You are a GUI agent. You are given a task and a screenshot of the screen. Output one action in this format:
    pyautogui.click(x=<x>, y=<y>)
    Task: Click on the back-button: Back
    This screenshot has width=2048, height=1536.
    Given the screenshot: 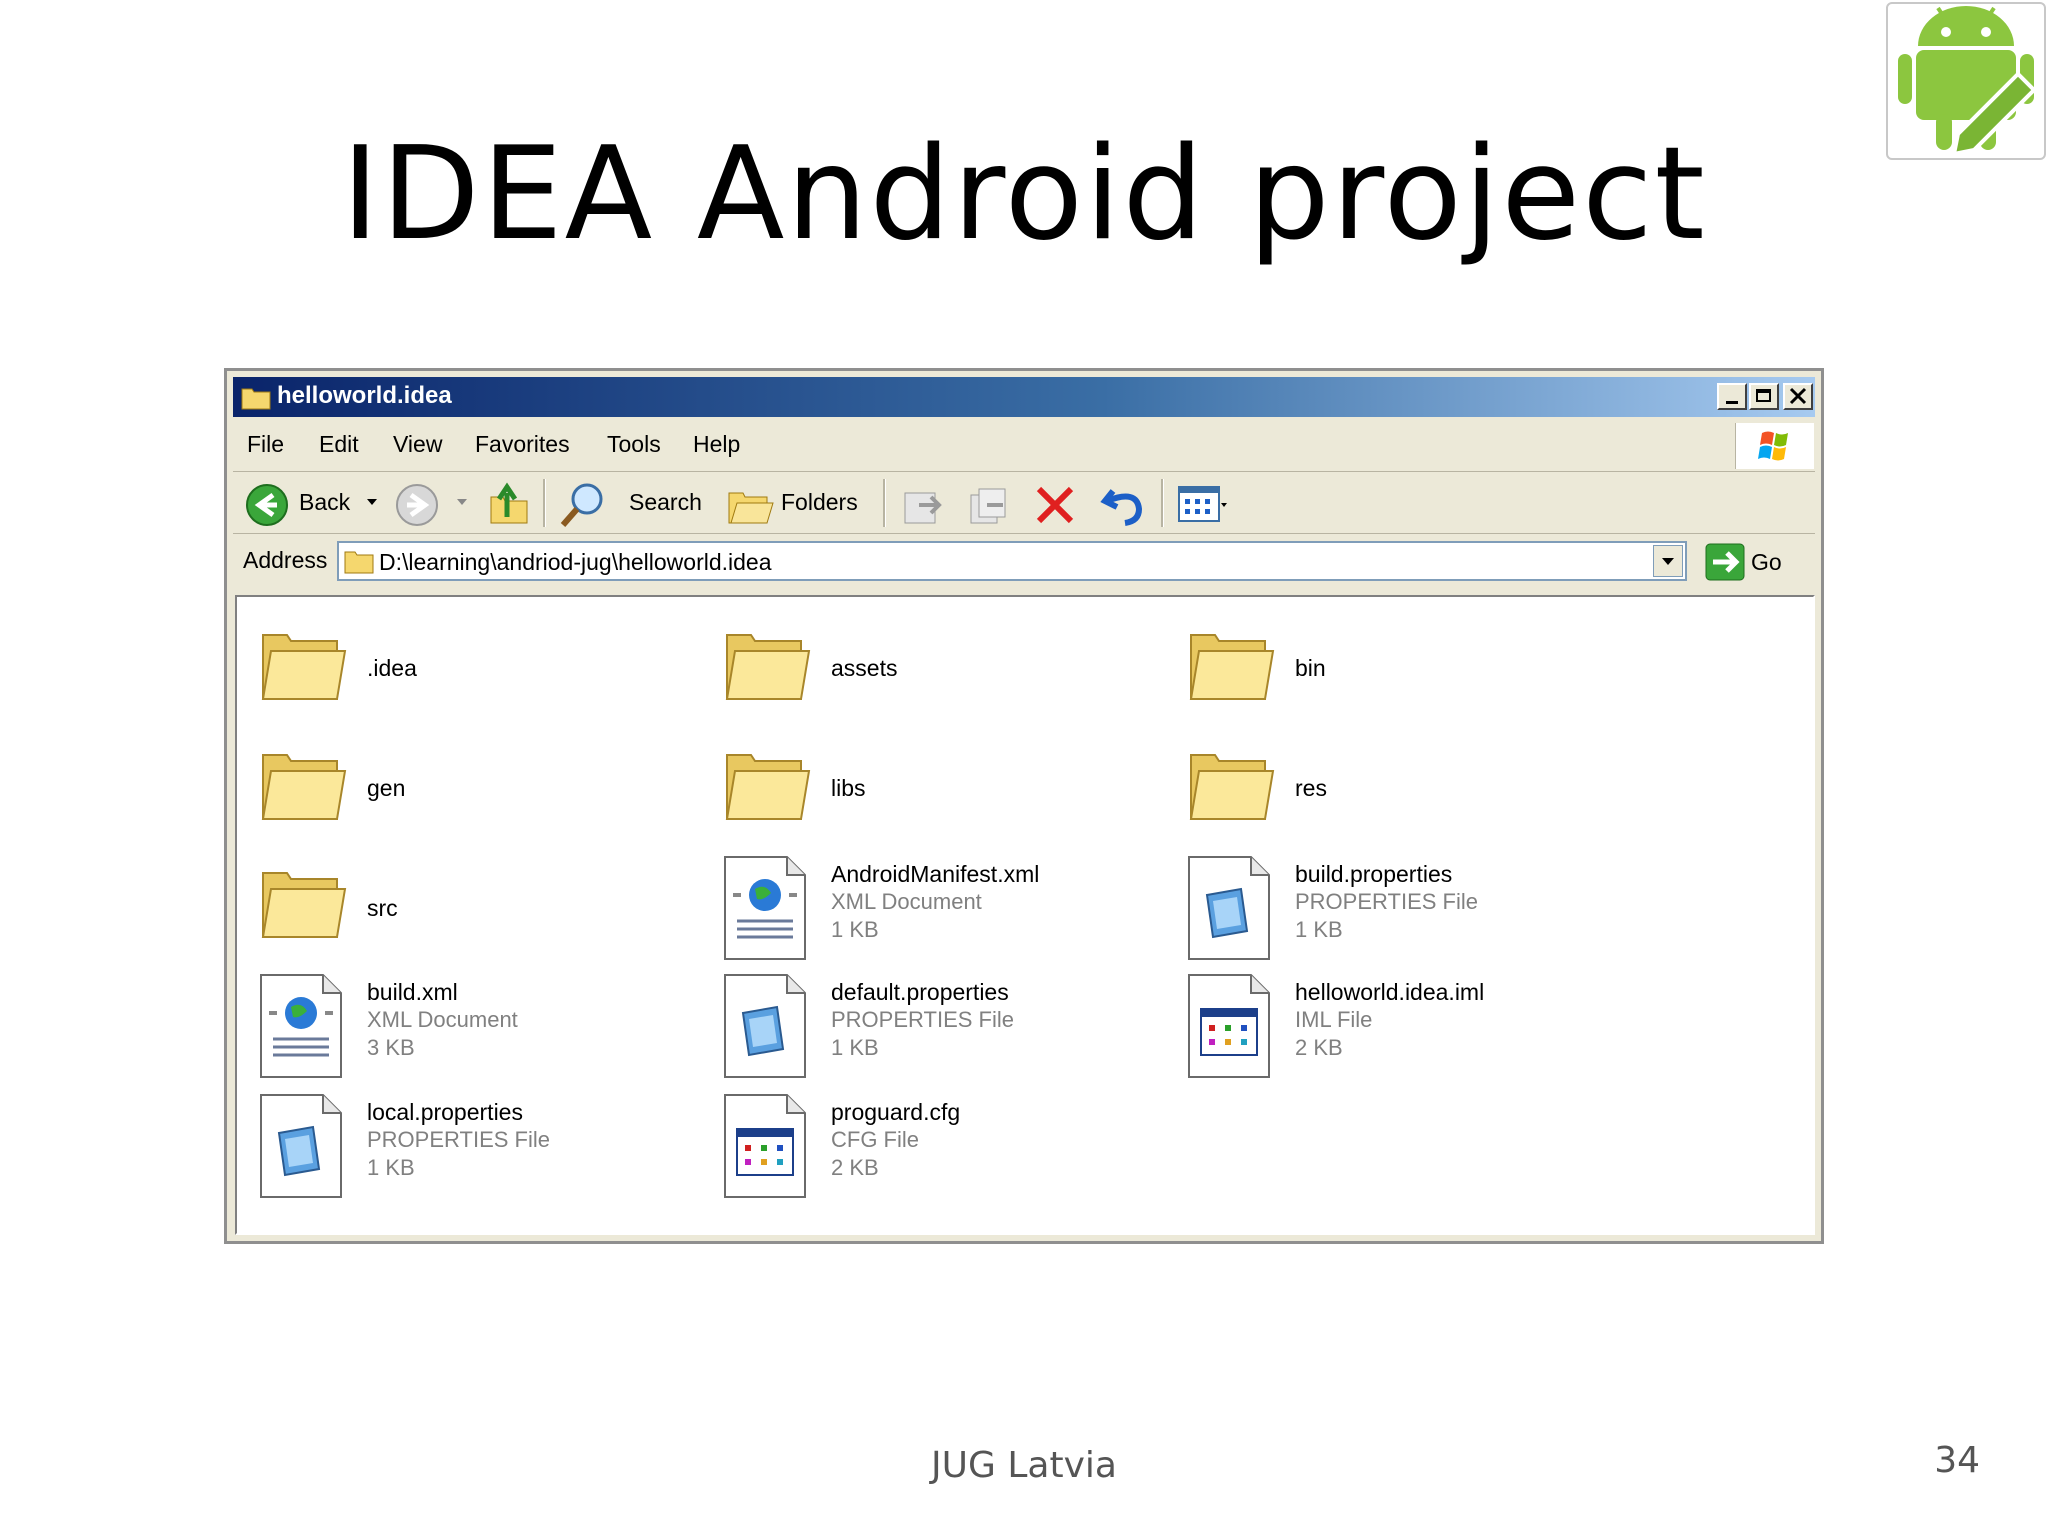 What is the action you would take?
    pyautogui.click(x=324, y=502)
    